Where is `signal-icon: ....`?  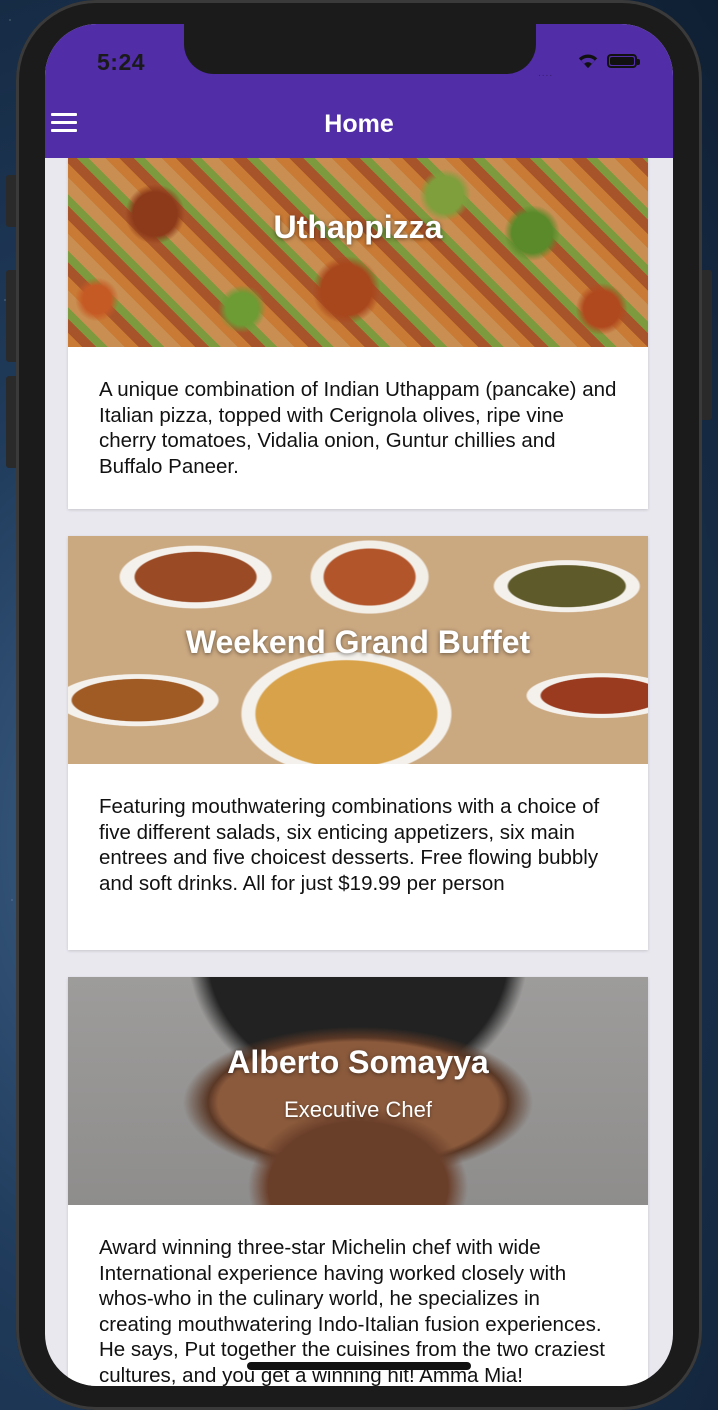
signal-icon: .... is located at coordinates (546, 73).